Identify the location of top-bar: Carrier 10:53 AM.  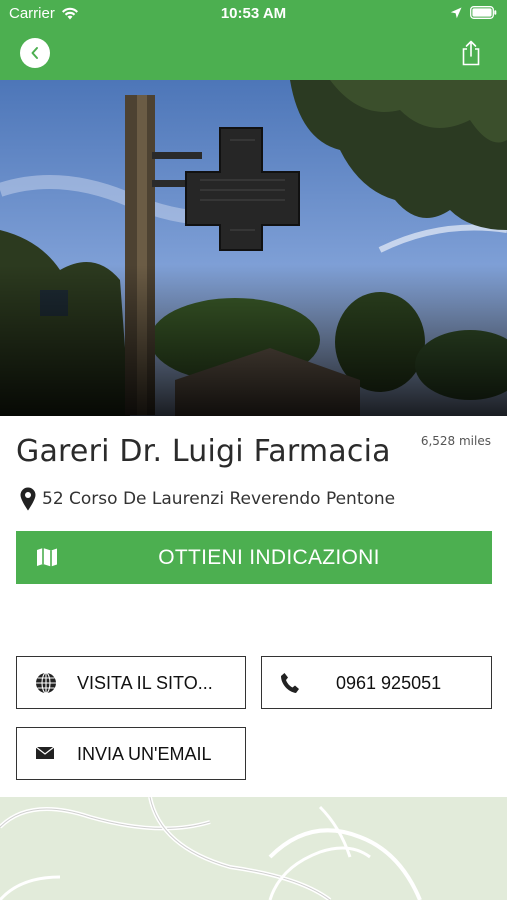
(253, 40).